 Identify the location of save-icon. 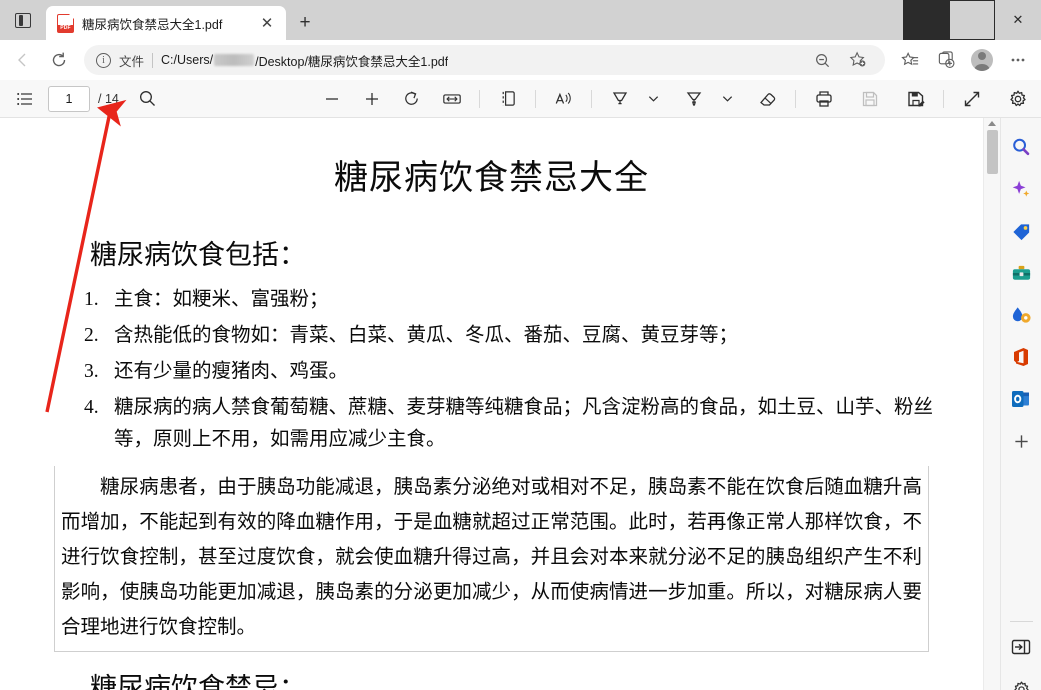
(870, 99).